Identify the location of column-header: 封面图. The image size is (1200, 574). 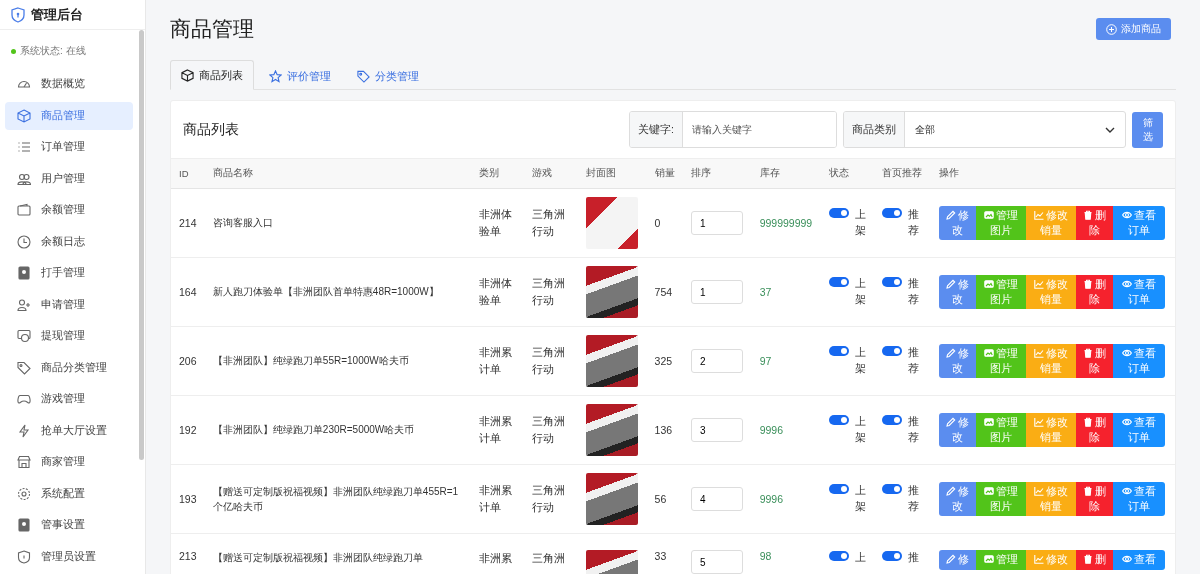
(600, 172).